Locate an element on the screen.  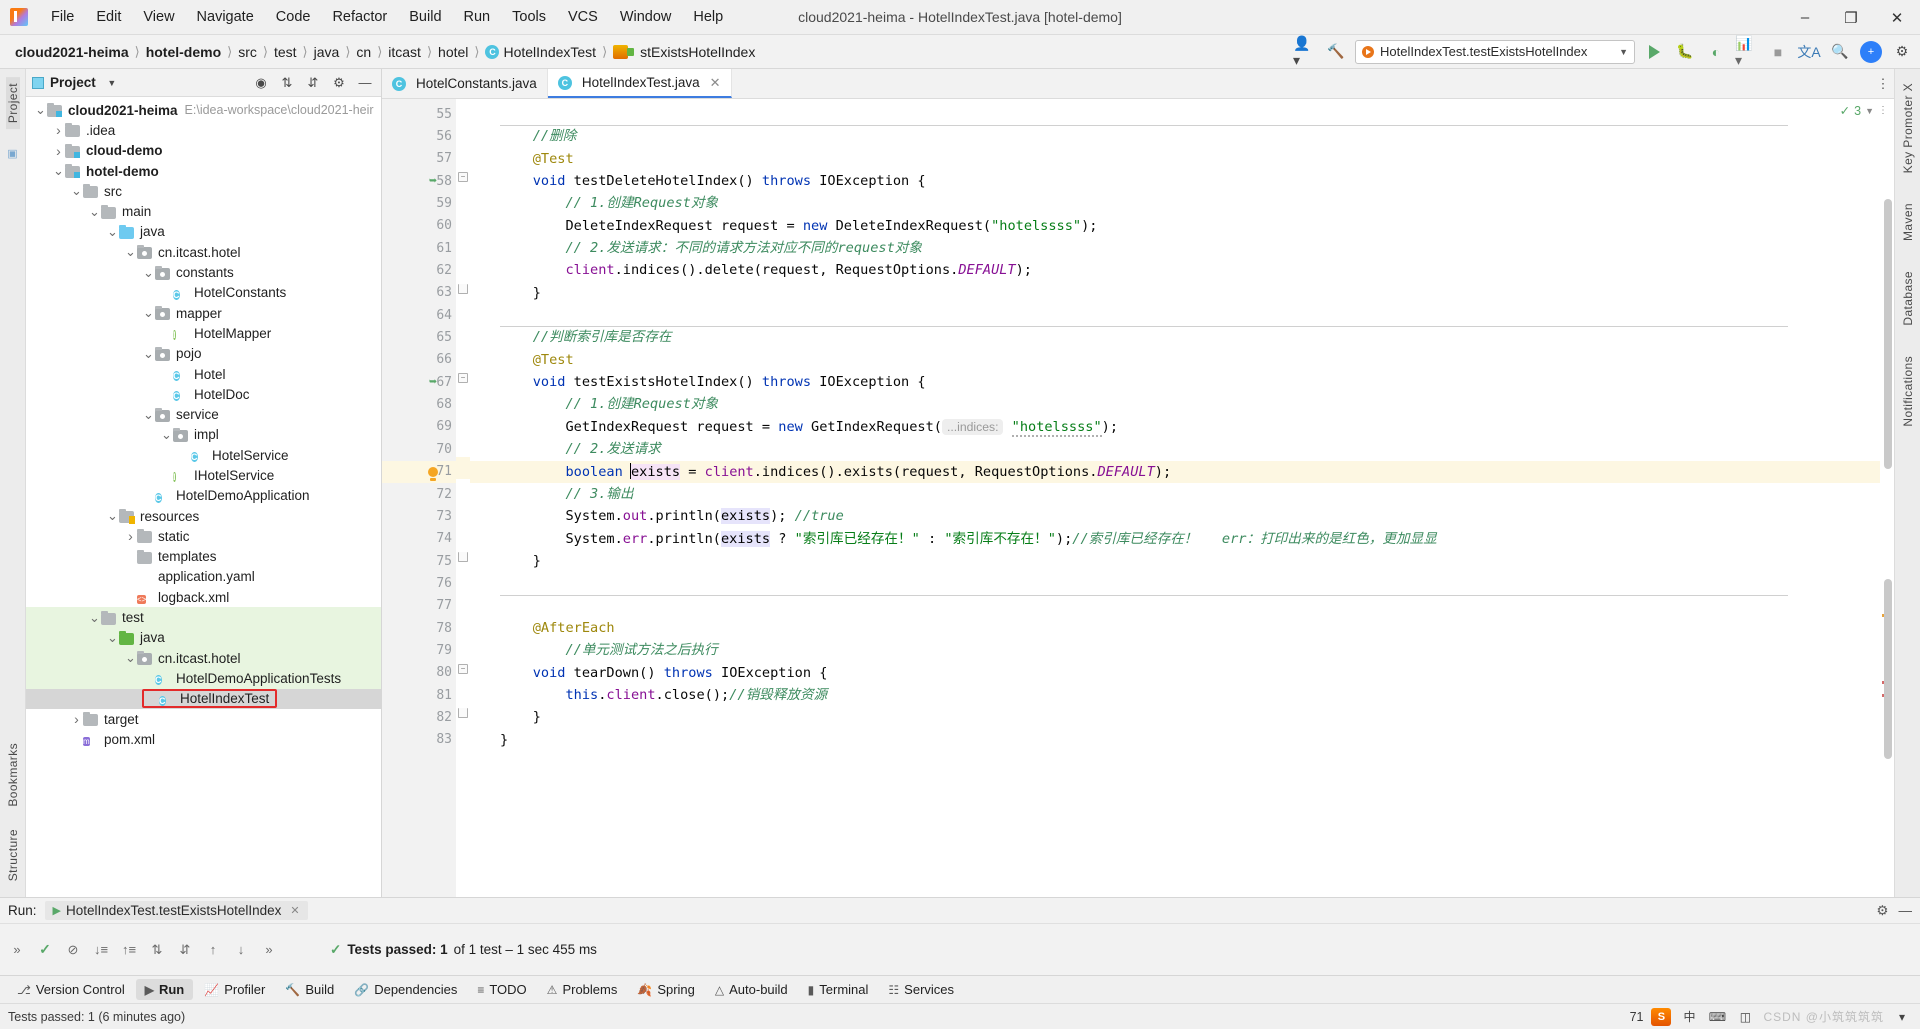
tree-node-static: › static is located at coordinates (203, 536).